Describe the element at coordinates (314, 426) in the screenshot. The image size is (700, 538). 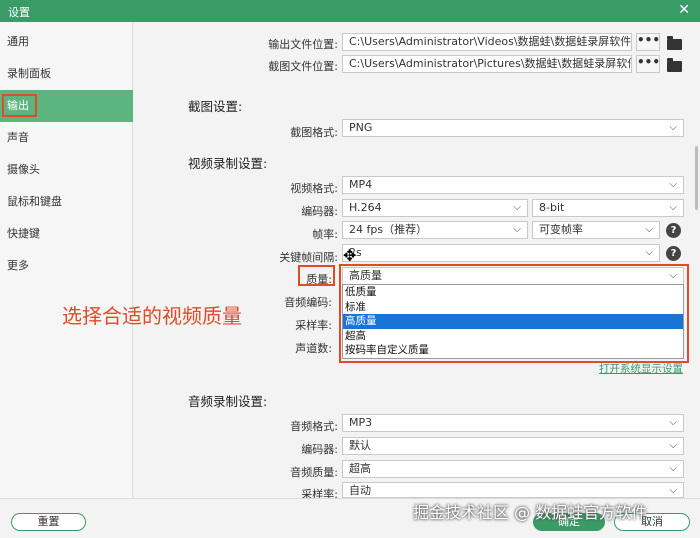
I see `audio-format-label: 音频格式:` at that location.